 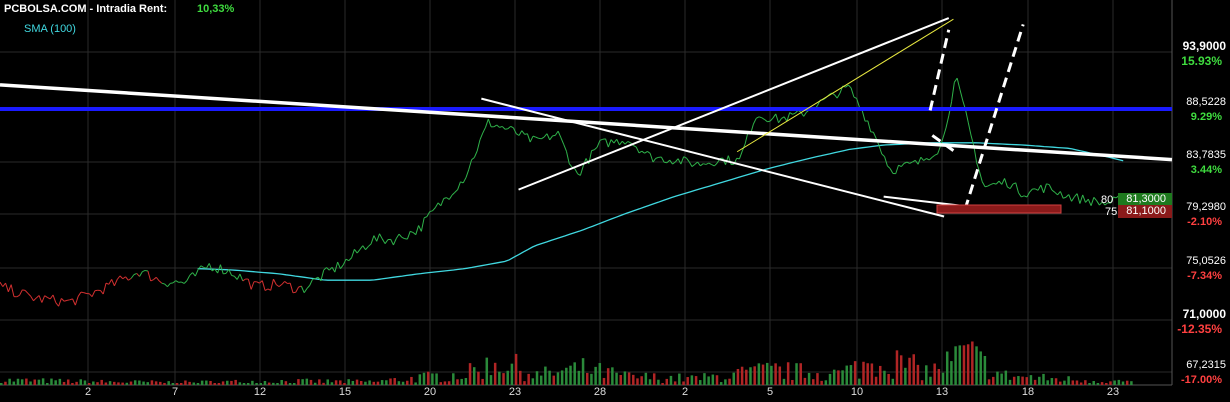 What do you see at coordinates (1201, 61) in the screenshot?
I see `y-tick-percent: 15.93%` at bounding box center [1201, 61].